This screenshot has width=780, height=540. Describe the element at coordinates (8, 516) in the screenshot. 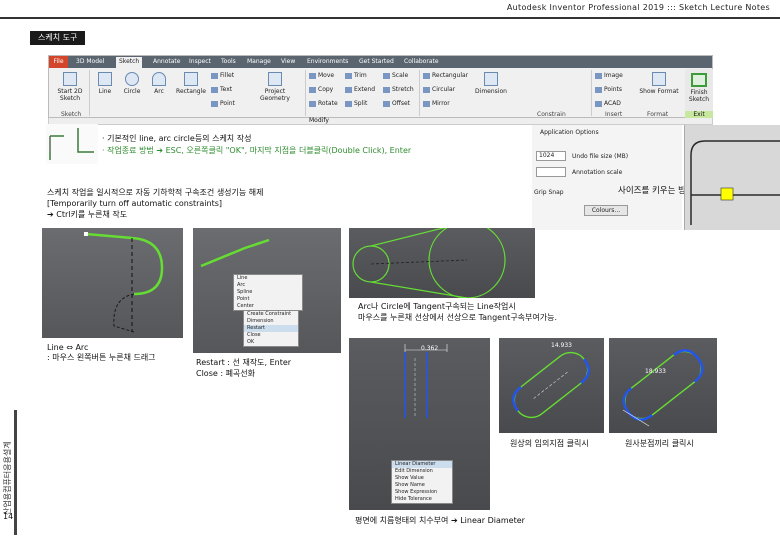

I see `page-number: 14` at that location.